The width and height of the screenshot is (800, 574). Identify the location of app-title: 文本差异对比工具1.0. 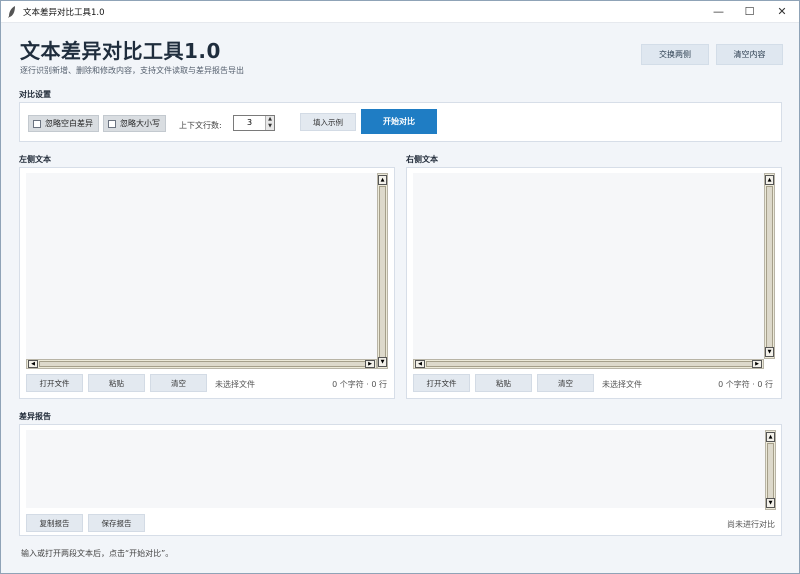
(120, 51).